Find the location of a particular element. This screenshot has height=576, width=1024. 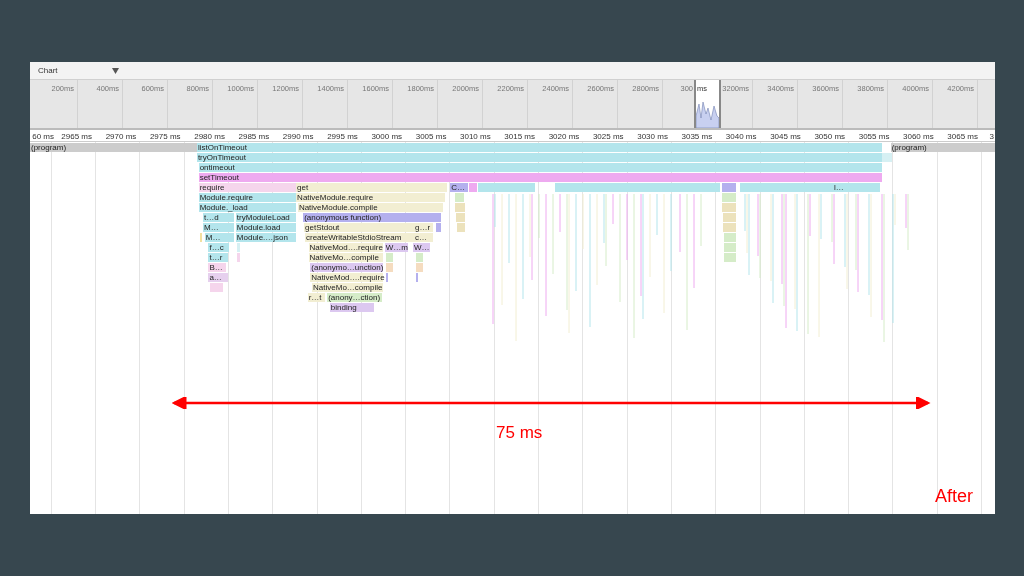

ruler-tick-label: 3020 ms is located at coordinates (564, 137).